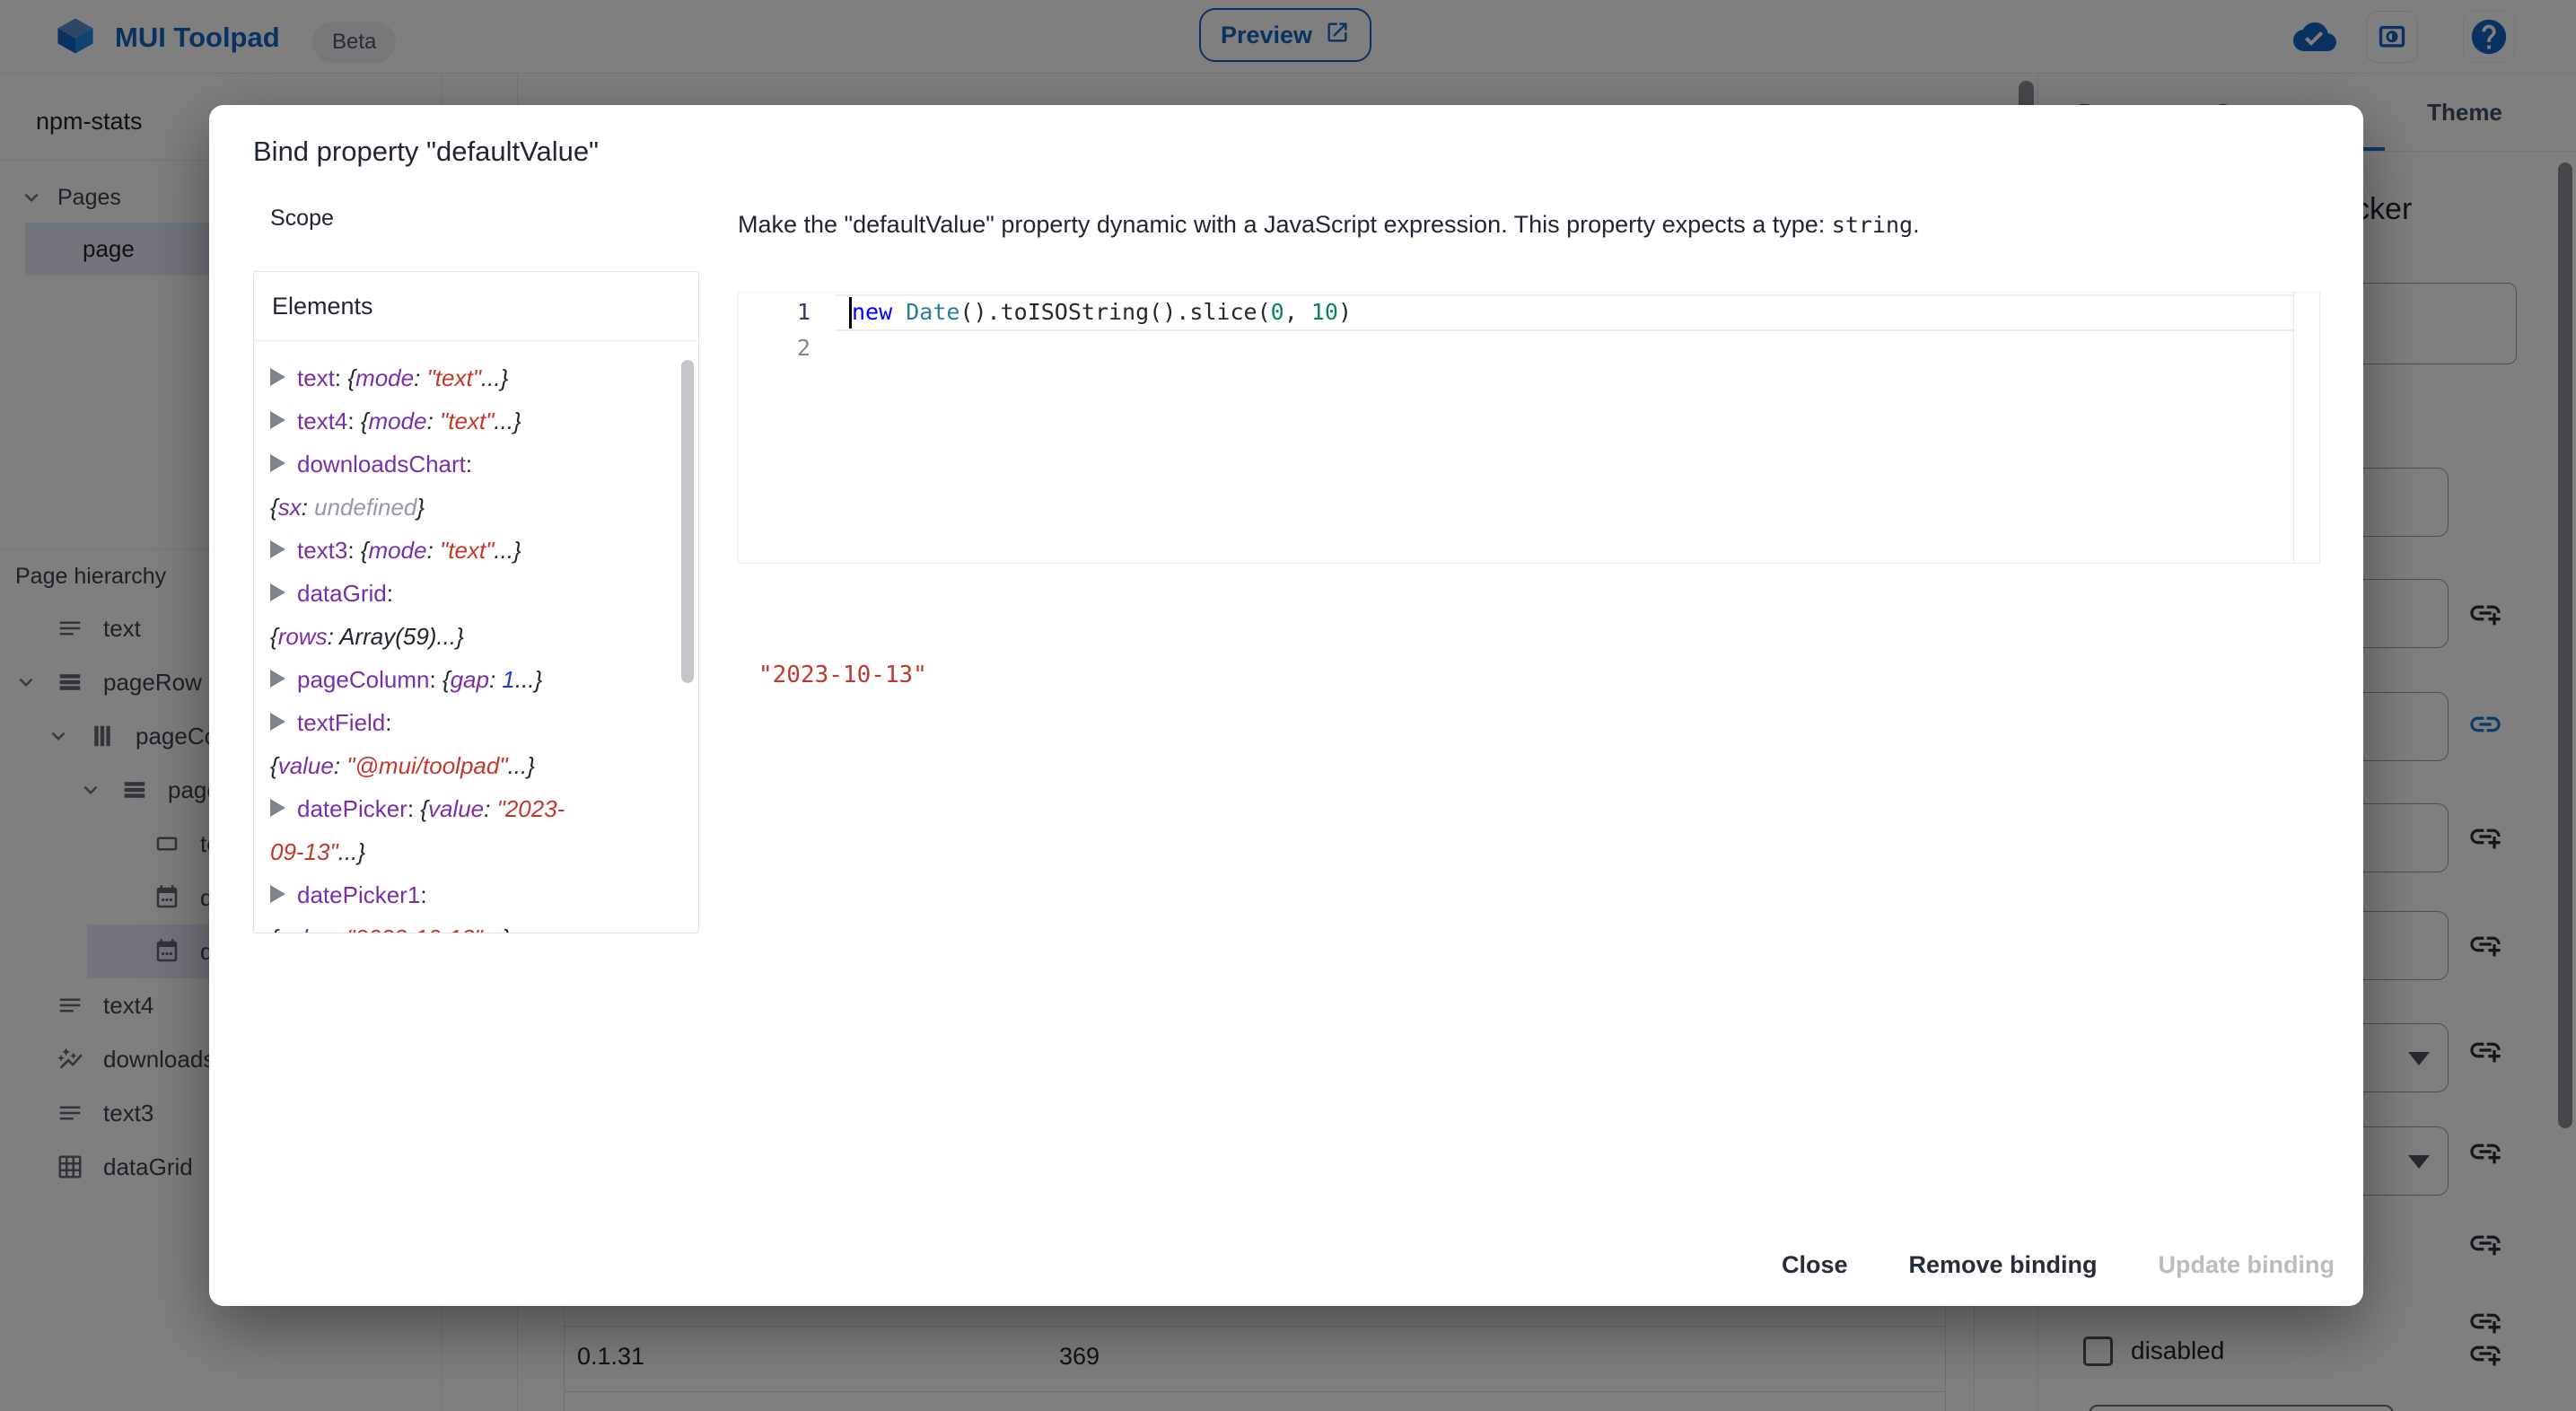  What do you see at coordinates (474, 594) in the screenshot?
I see `scope-tree-line: dataGrid:` at bounding box center [474, 594].